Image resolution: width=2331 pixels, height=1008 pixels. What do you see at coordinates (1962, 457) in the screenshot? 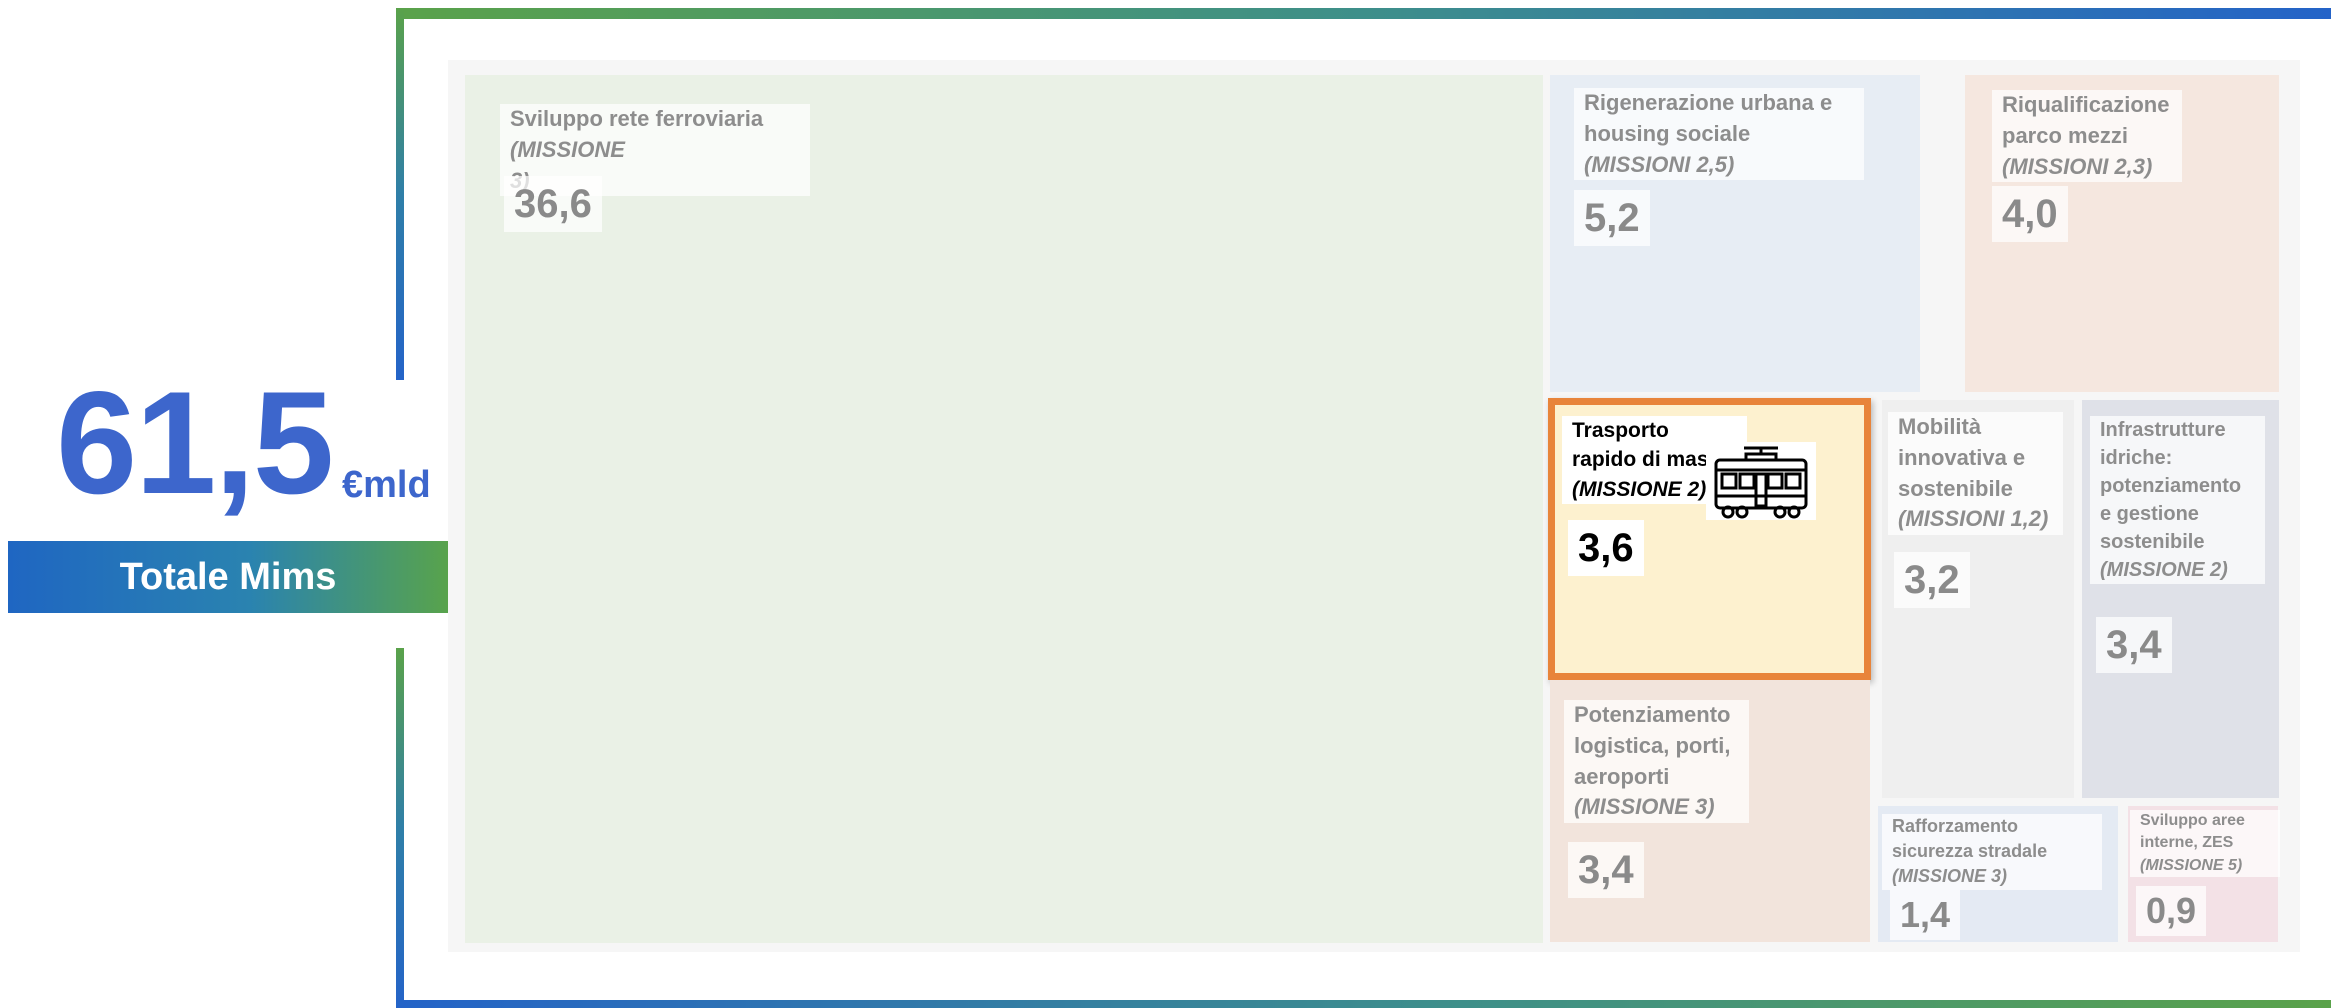
I see `tile-name: Mobilità innovativa e sostenibile` at bounding box center [1962, 457].